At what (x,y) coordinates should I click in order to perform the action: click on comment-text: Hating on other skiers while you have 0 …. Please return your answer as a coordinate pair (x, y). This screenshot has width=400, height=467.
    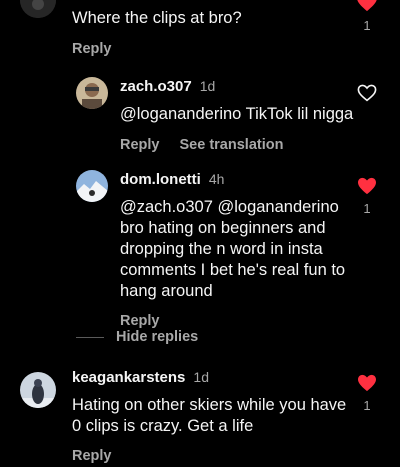
    Looking at the image, I should click on (209, 415).